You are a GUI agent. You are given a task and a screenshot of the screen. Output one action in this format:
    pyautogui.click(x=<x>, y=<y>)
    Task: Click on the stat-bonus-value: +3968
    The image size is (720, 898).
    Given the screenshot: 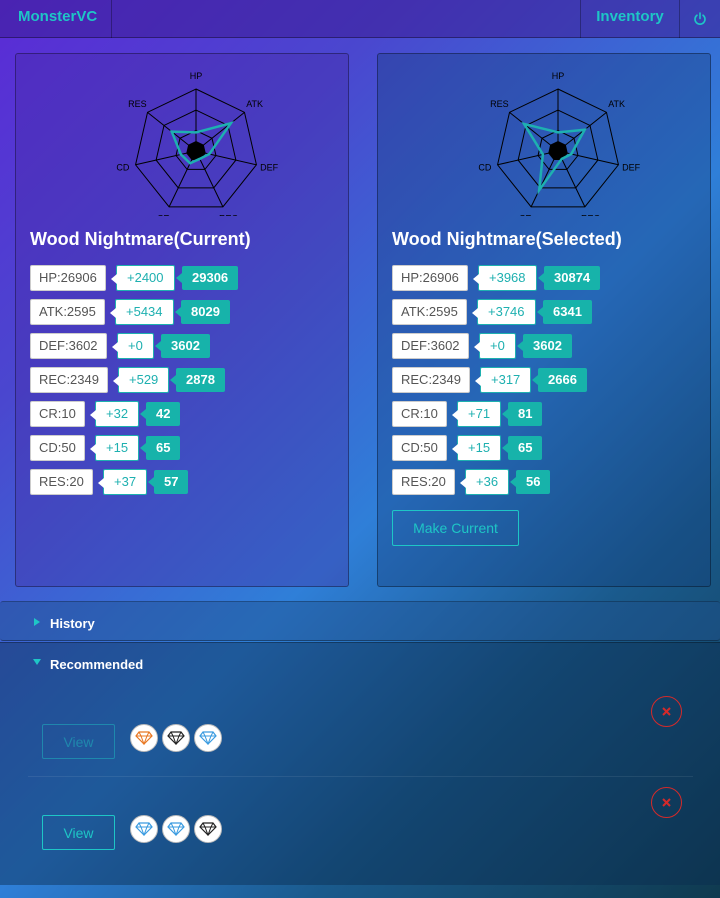 What is the action you would take?
    pyautogui.click(x=505, y=278)
    